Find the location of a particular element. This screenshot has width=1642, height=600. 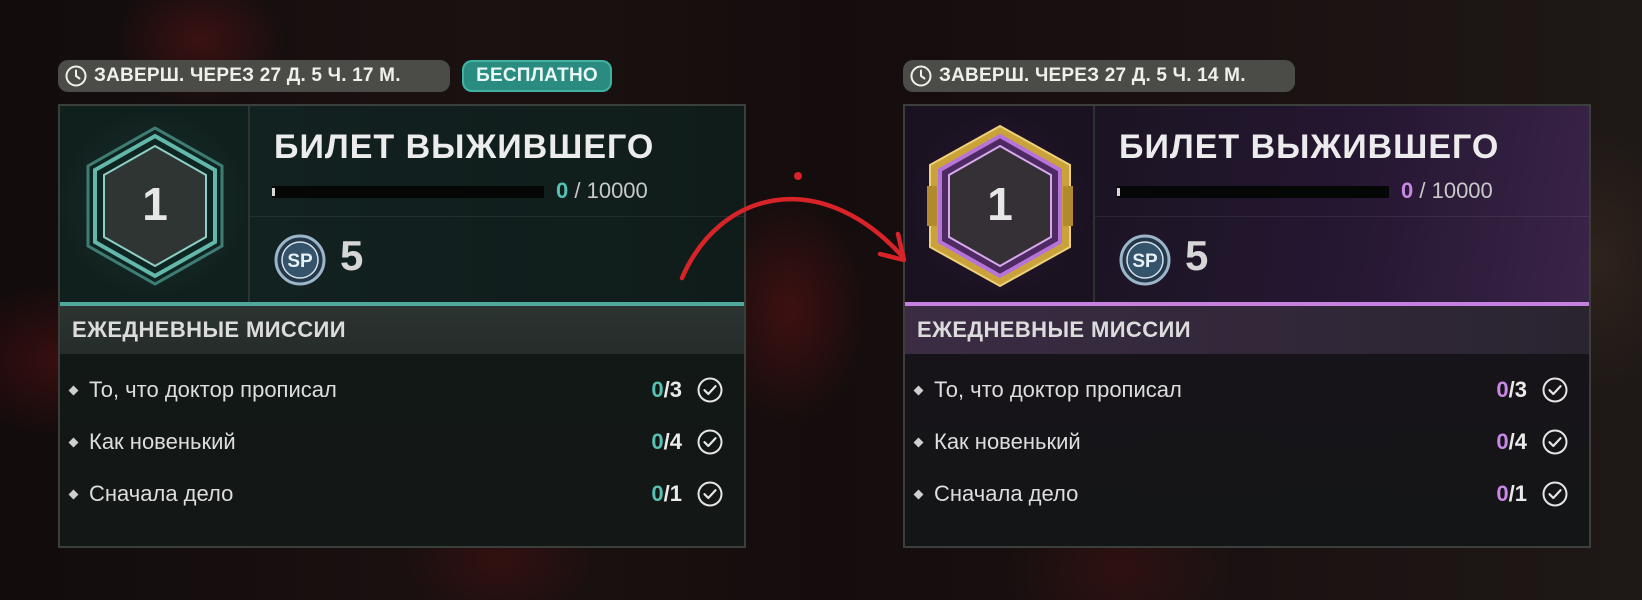

event-timer: ЗАВЕРШ. ЧЕРЕЗ 27 Д. 5 Ч. 14 М. is located at coordinates (1099, 76).